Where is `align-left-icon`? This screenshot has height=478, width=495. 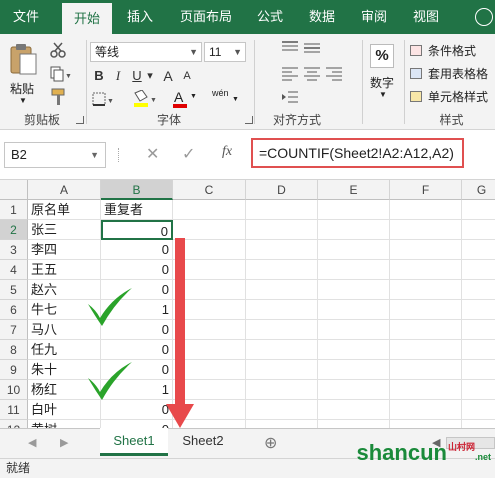
align-left-icon is located at coordinates (290, 74).